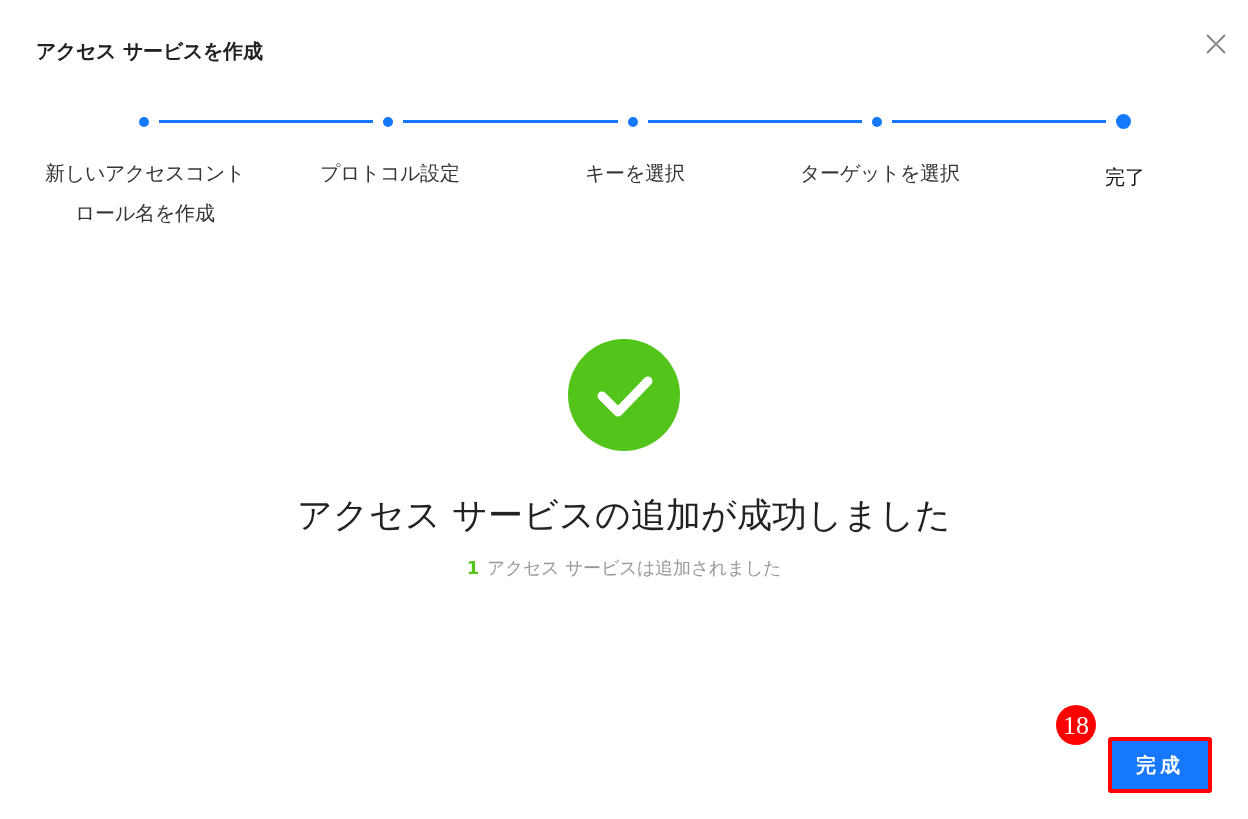 The height and width of the screenshot is (819, 1248). Describe the element at coordinates (879, 173) in the screenshot. I see `step-label: ターゲットを選択` at that location.